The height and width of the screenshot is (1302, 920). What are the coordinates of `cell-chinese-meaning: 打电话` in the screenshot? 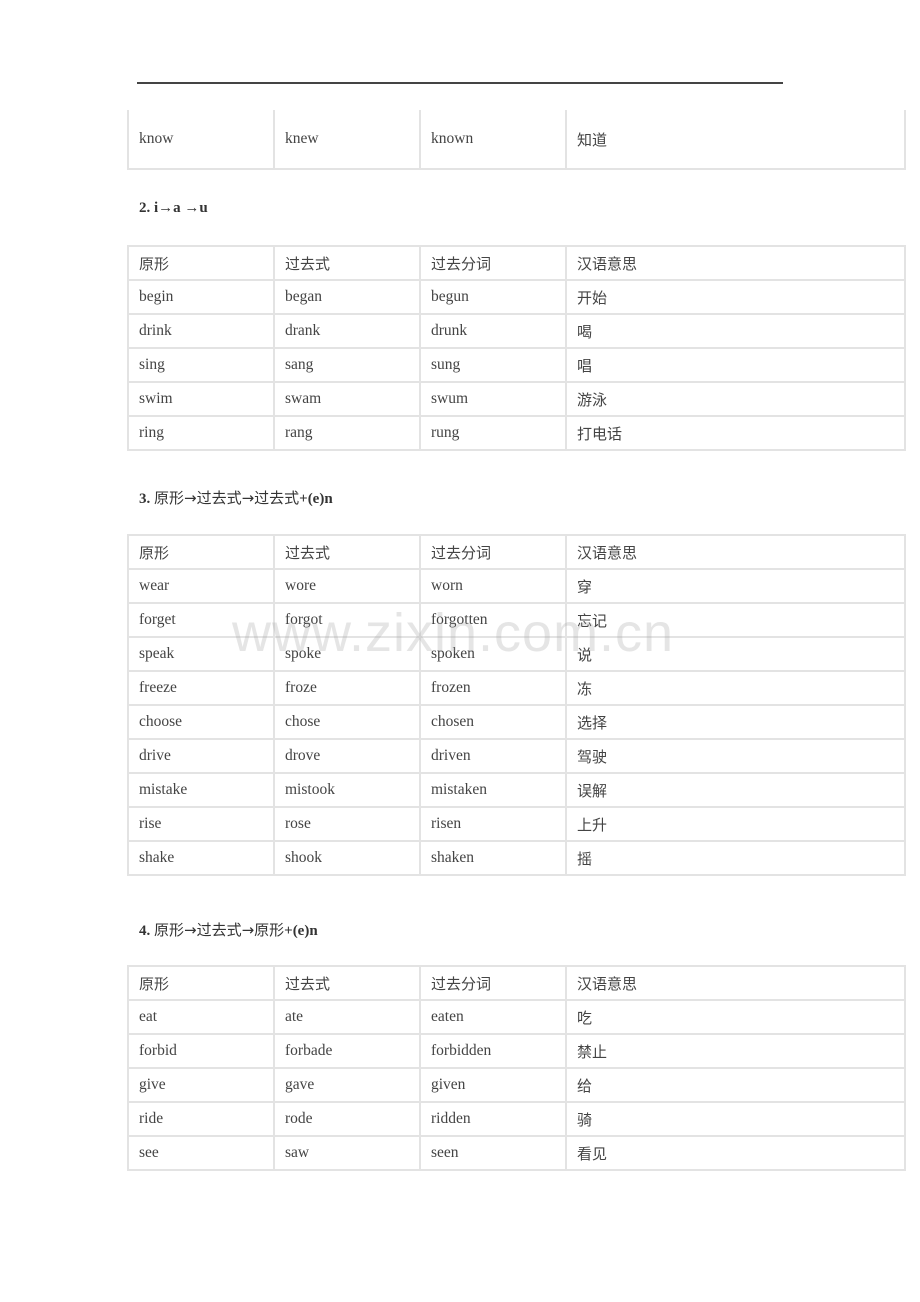 It's located at (735, 433).